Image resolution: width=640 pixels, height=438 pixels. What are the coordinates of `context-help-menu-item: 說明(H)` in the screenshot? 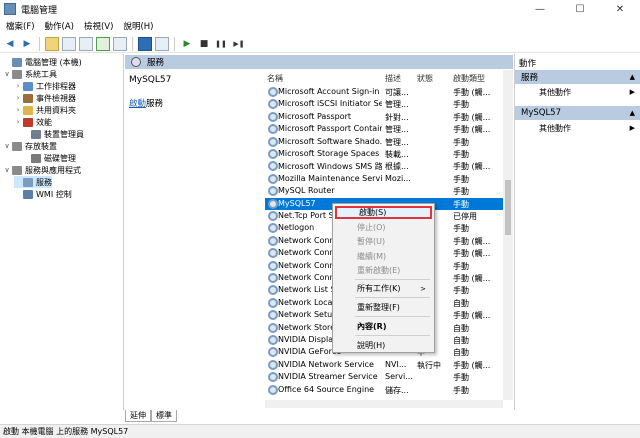 It's located at (383, 345).